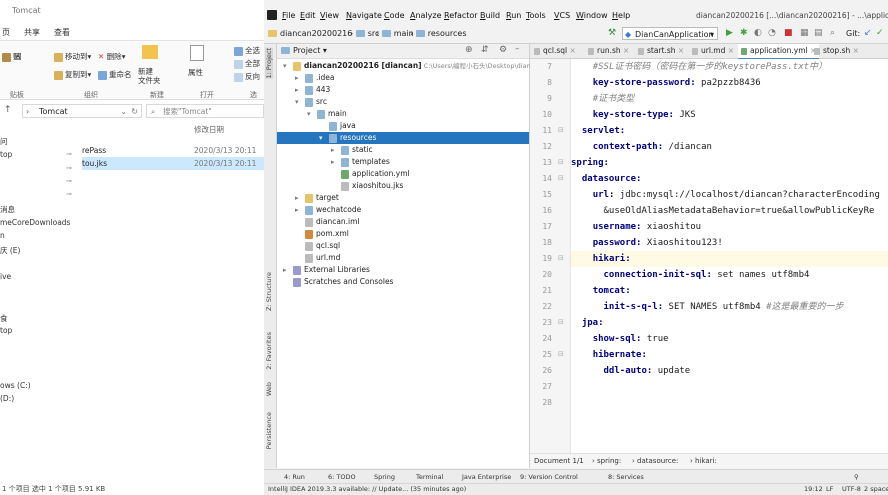 This screenshot has height=495, width=888. What do you see at coordinates (310, 33) in the screenshot?
I see `nav-crumb-project: diancan20200216` at bounding box center [310, 33].